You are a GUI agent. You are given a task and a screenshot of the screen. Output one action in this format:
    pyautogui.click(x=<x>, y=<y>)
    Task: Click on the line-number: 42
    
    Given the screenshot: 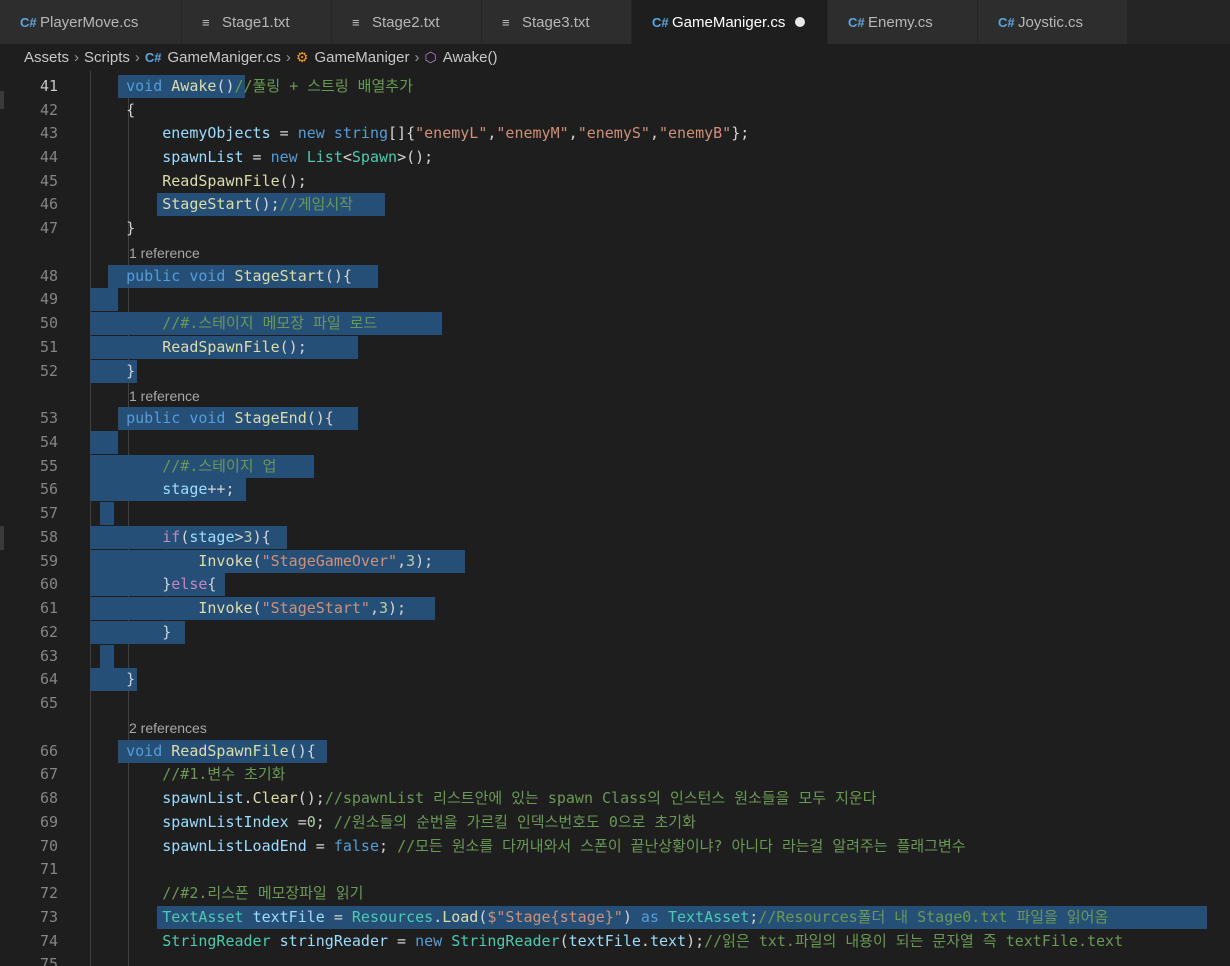 What is the action you would take?
    pyautogui.click(x=48, y=110)
    